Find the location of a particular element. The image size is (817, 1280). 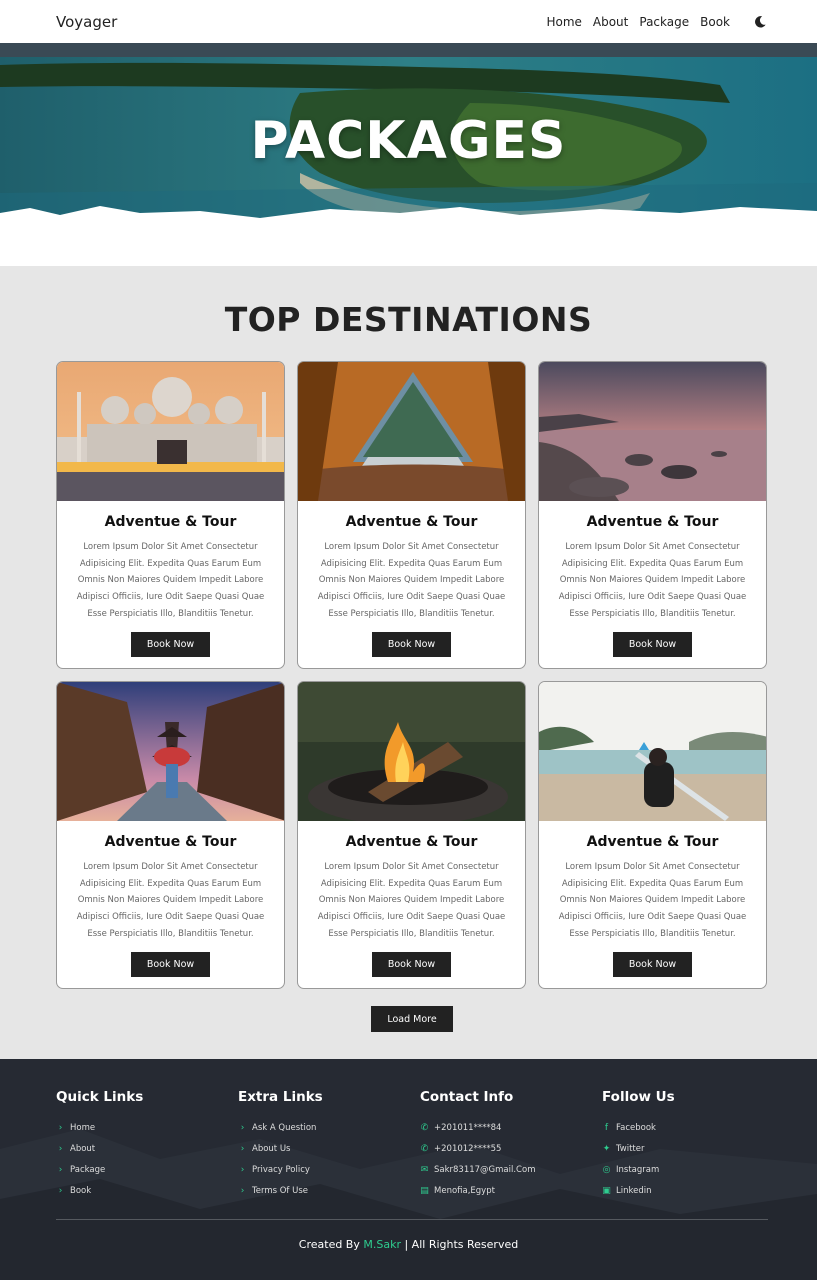

instagram-icon: ◎ is located at coordinates (606, 1169).